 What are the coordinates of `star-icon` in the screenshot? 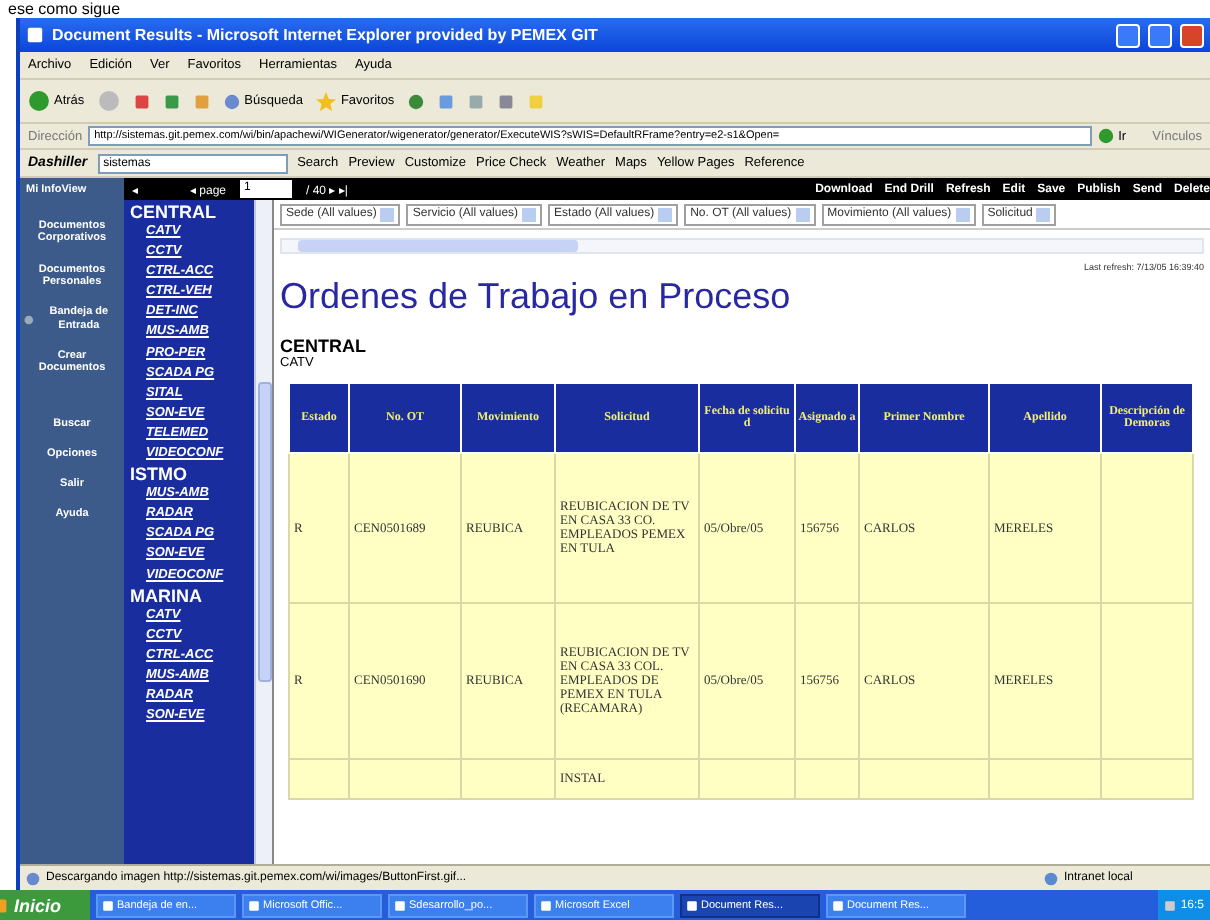 It's located at (326, 101).